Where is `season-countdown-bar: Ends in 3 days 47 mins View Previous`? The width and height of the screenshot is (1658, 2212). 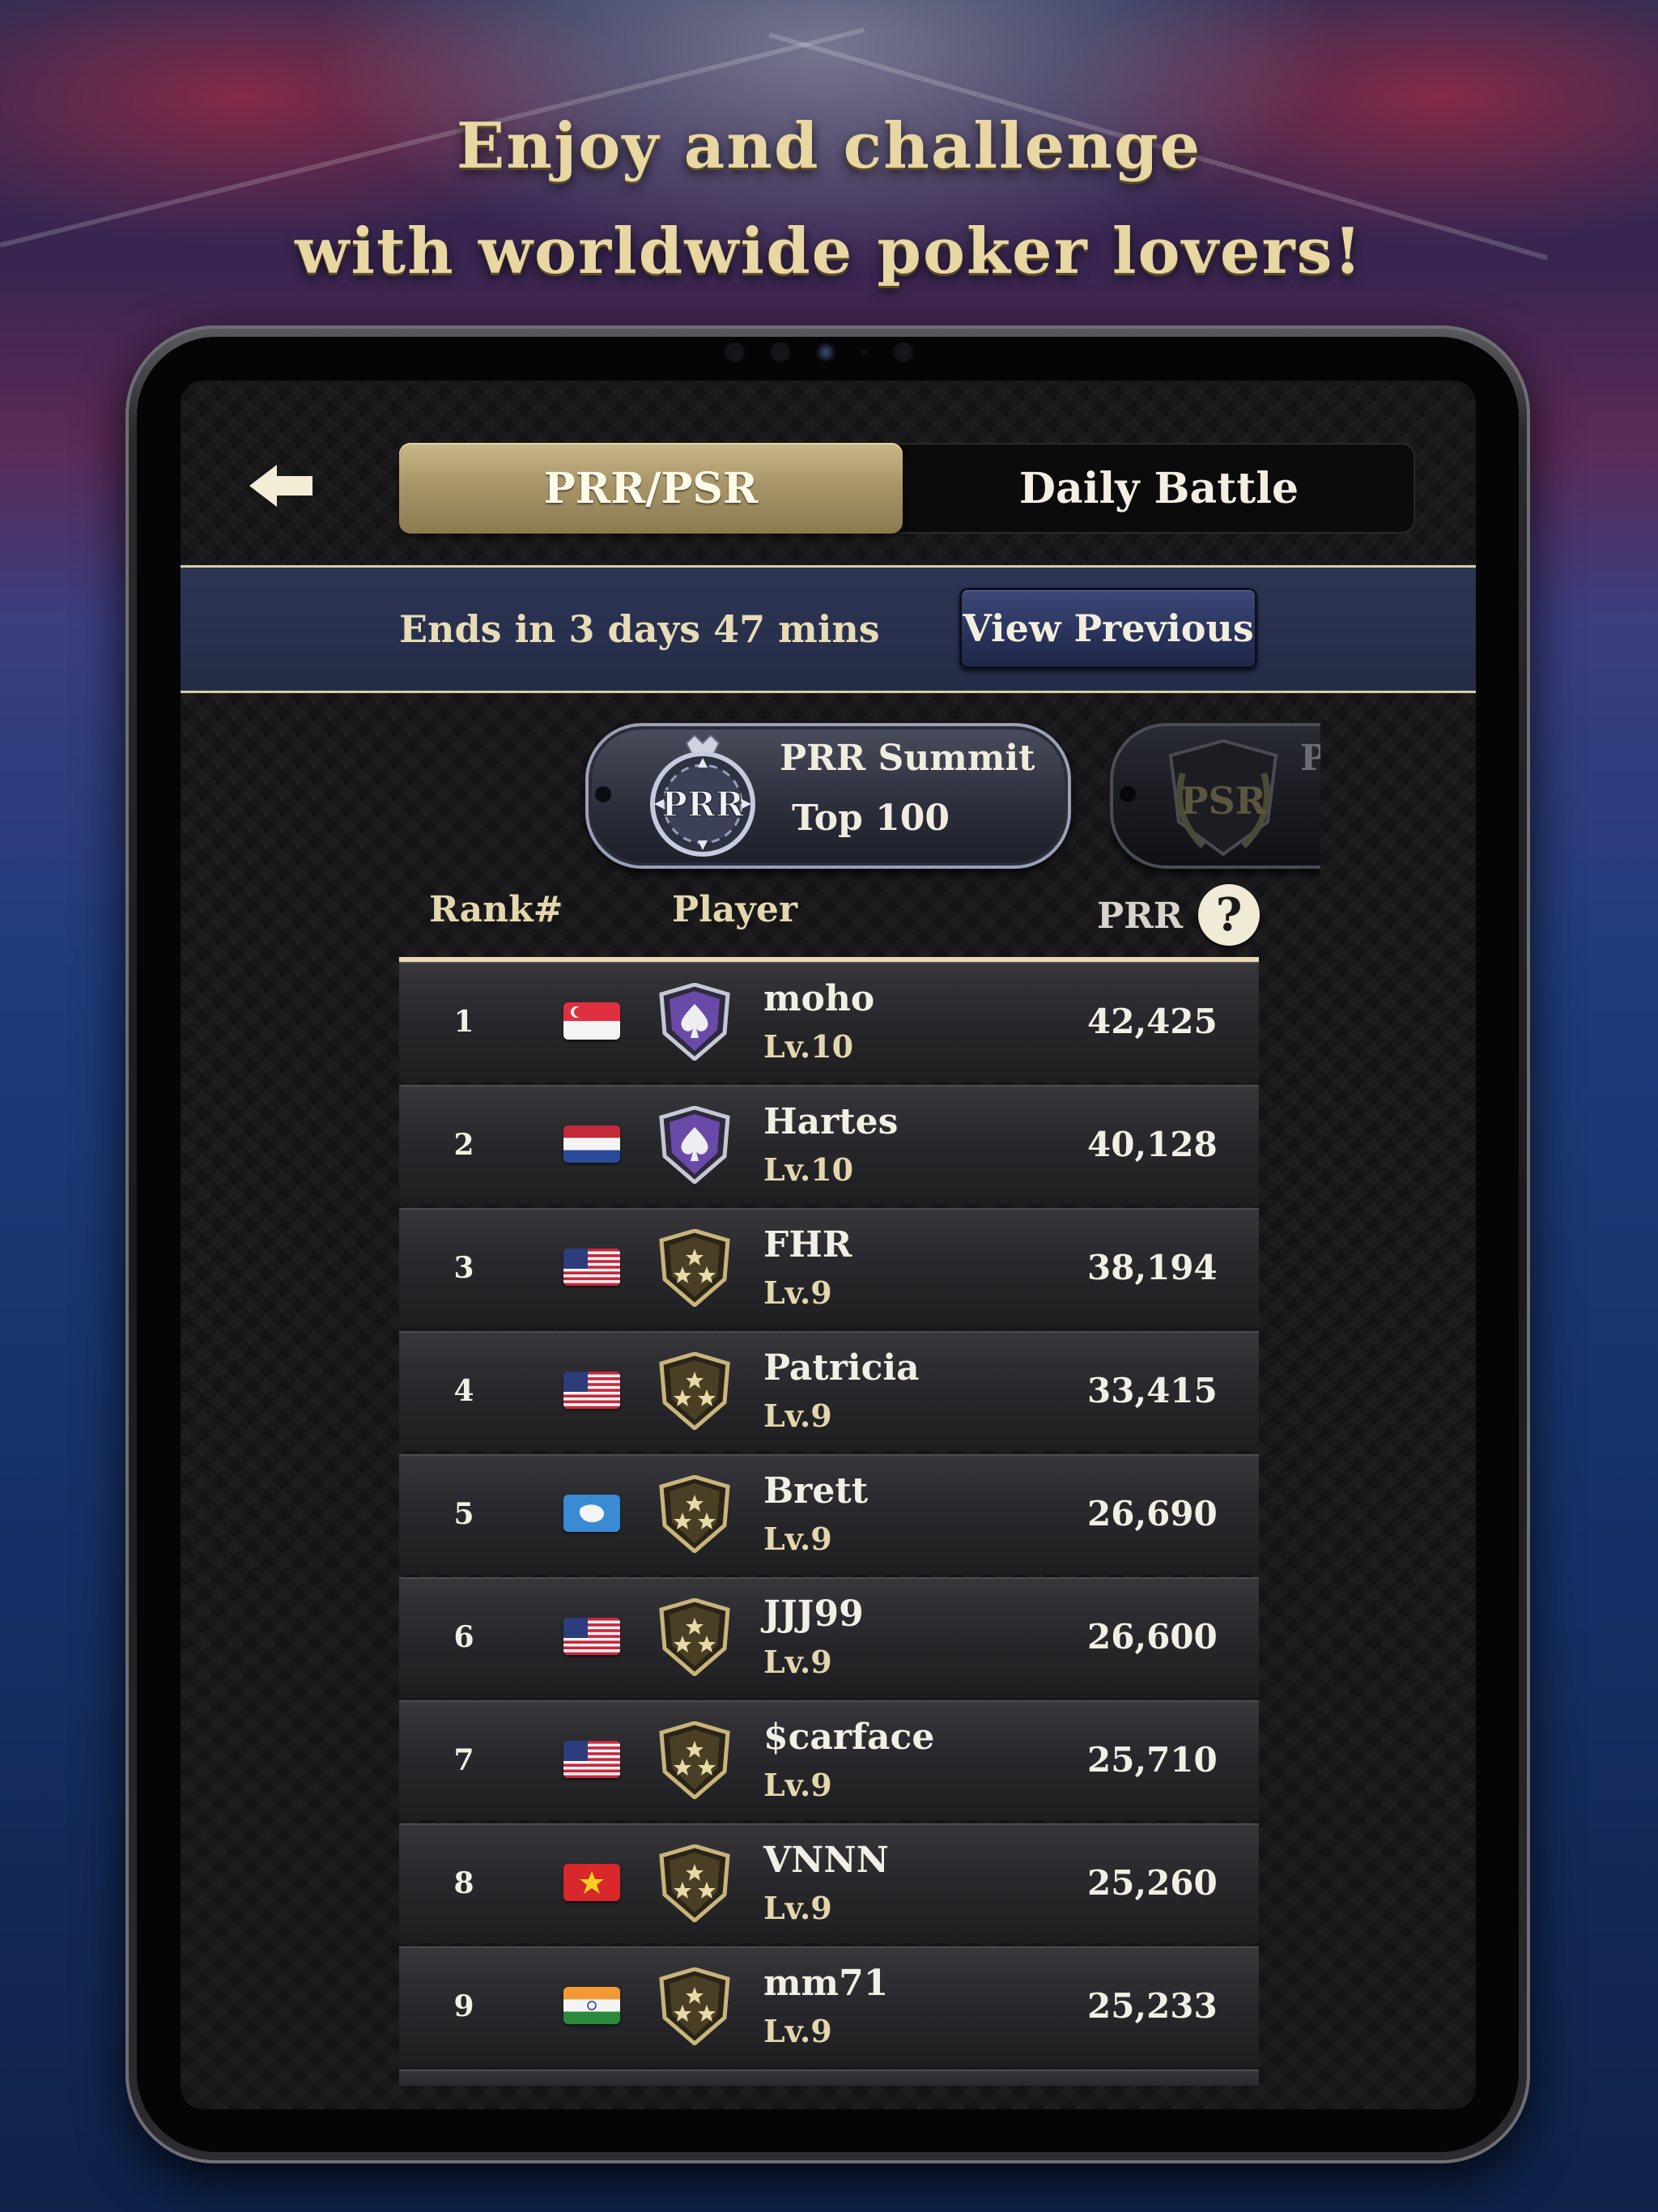
season-countdown-bar: Ends in 3 days 47 mins View Previous is located at coordinates (828, 629).